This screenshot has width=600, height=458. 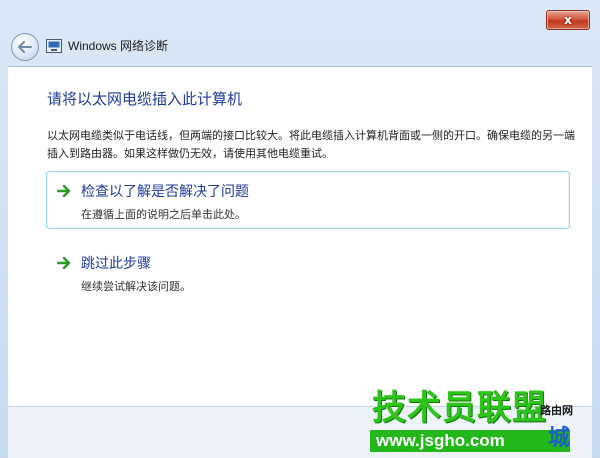 I want to click on option-title: 跳过此步骤, so click(x=116, y=264).